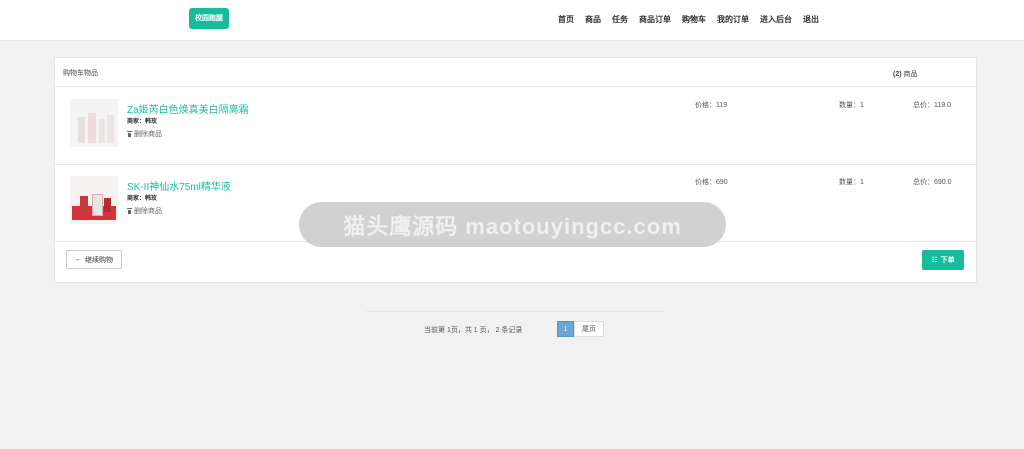 The image size is (1024, 449). What do you see at coordinates (209, 18) in the screenshot?
I see `brand-logo: 校园跑腿` at bounding box center [209, 18].